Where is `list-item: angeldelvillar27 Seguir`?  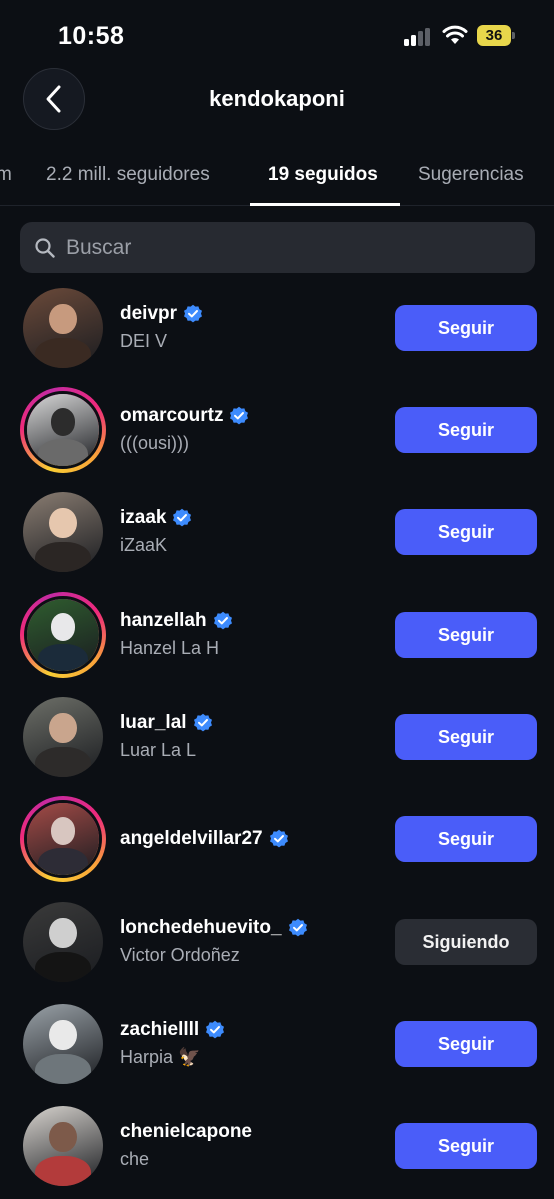 list-item: angeldelvillar27 Seguir is located at coordinates (277, 839).